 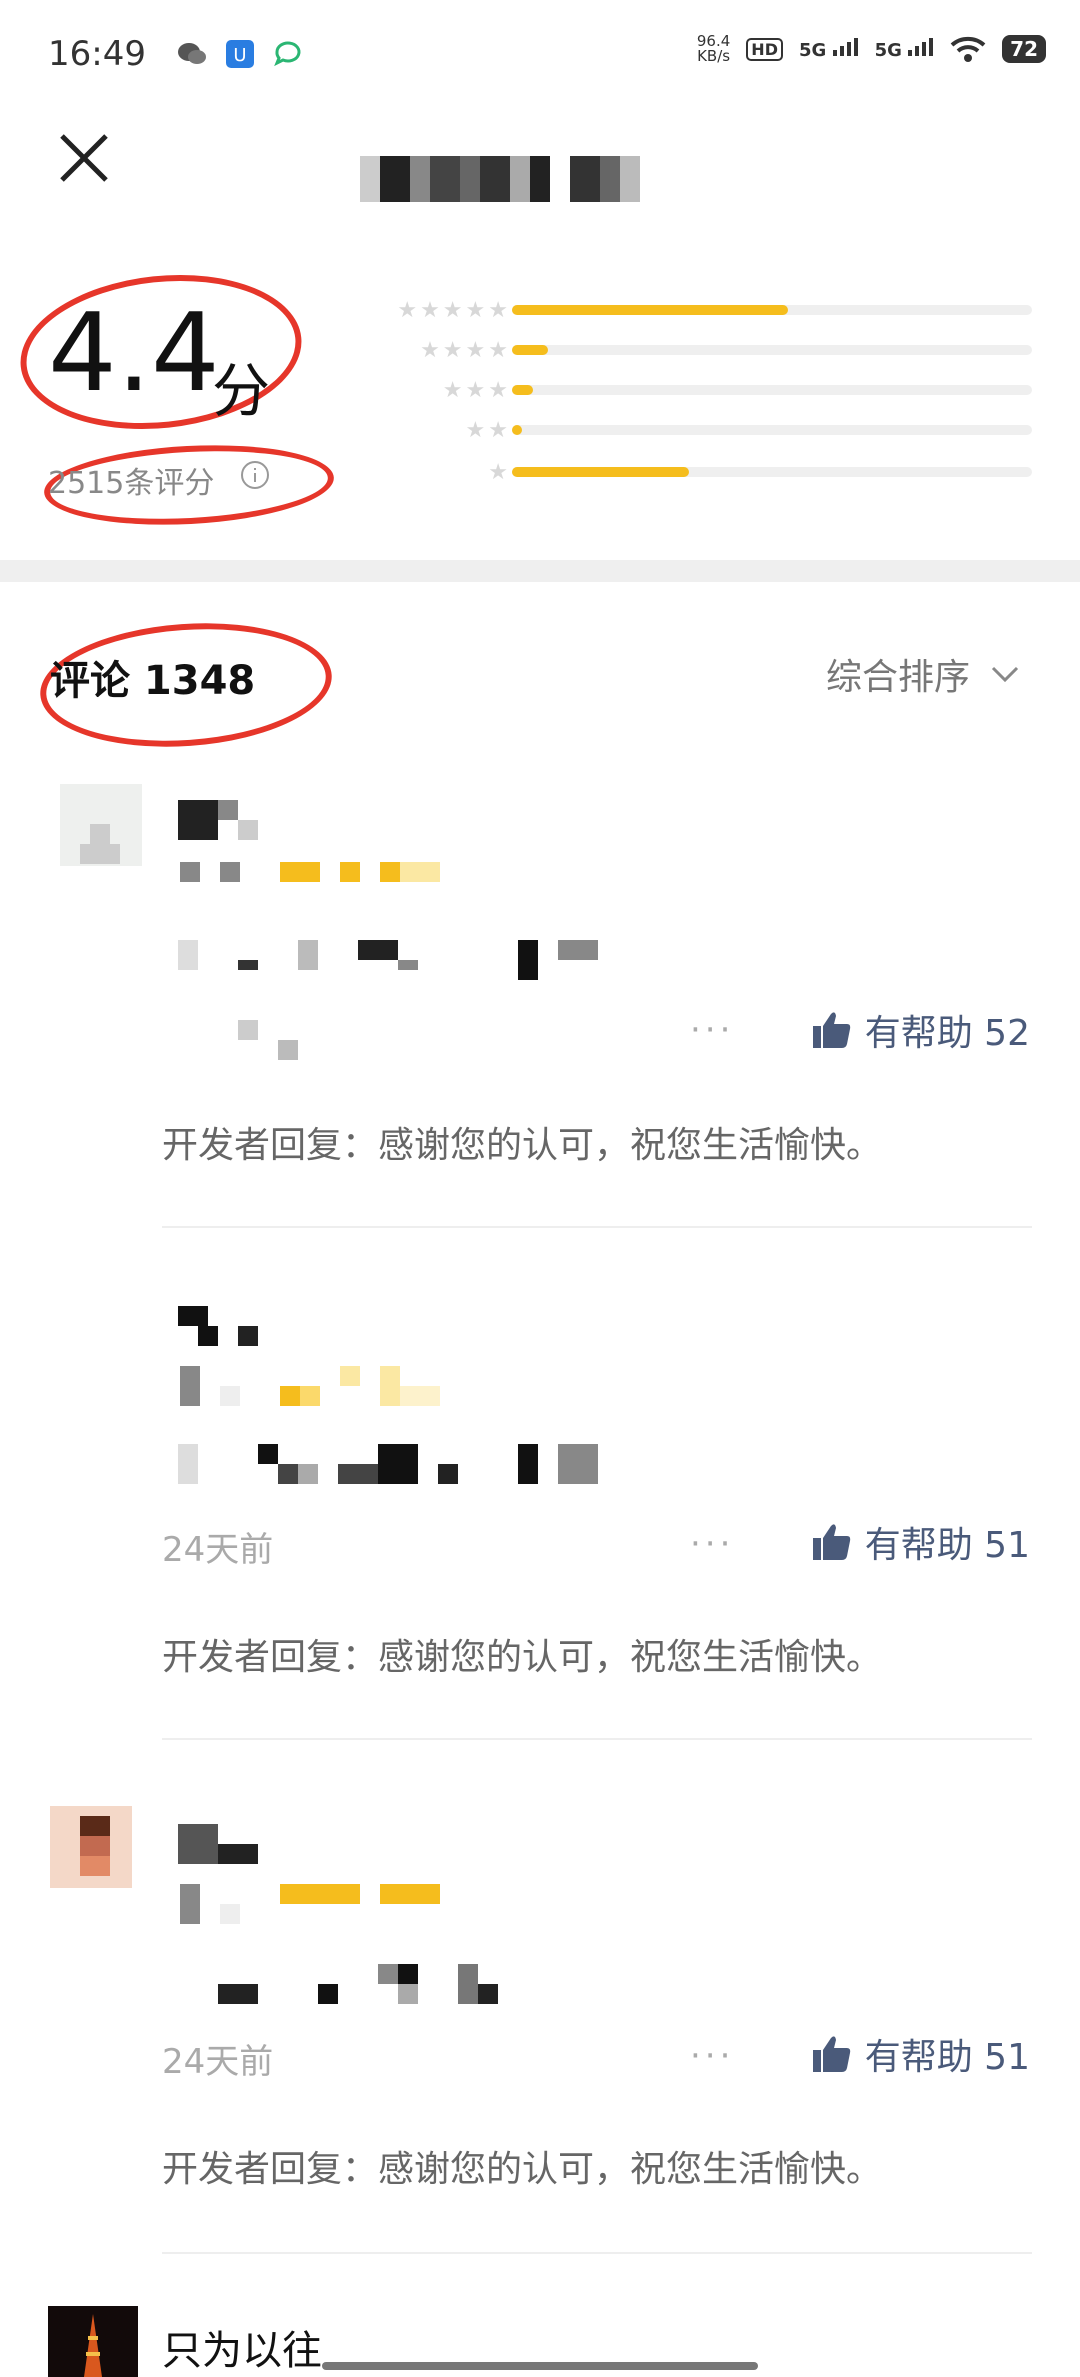 What do you see at coordinates (897, 677) in the screenshot?
I see `sort-label: 综合排序` at bounding box center [897, 677].